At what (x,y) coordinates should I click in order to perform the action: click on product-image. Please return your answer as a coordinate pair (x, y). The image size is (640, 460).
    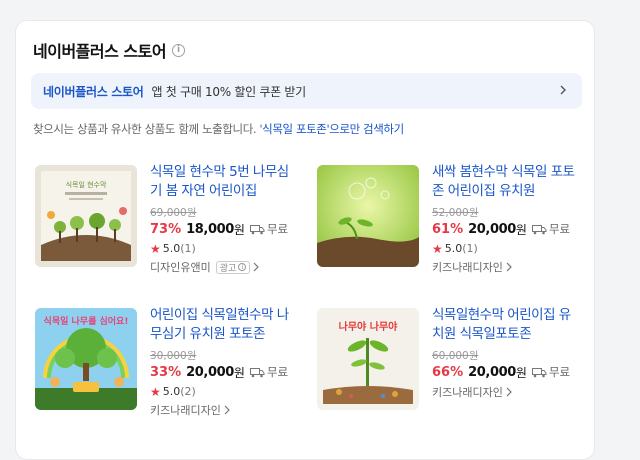
    Looking at the image, I should click on (368, 216).